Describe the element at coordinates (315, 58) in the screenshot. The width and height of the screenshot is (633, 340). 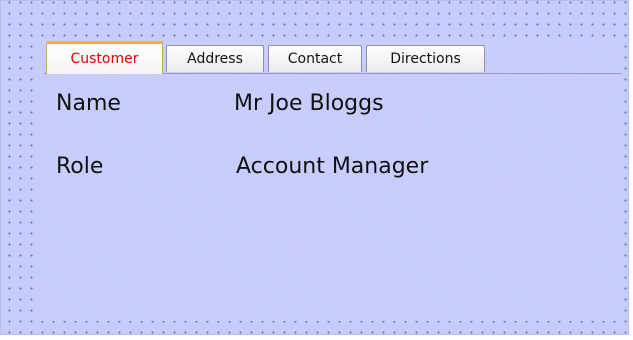
I see `tab-contact: Contact` at that location.